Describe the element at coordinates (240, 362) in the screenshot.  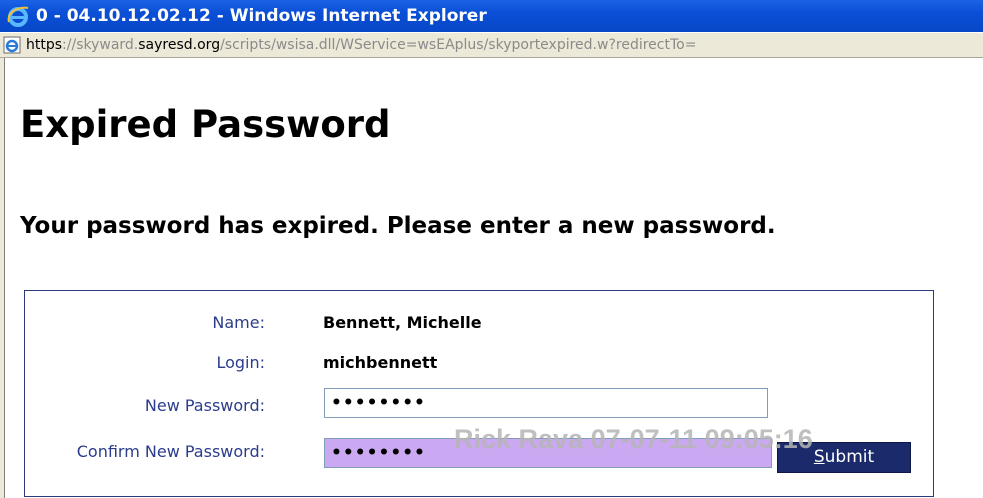
I see `login-label: Login:` at that location.